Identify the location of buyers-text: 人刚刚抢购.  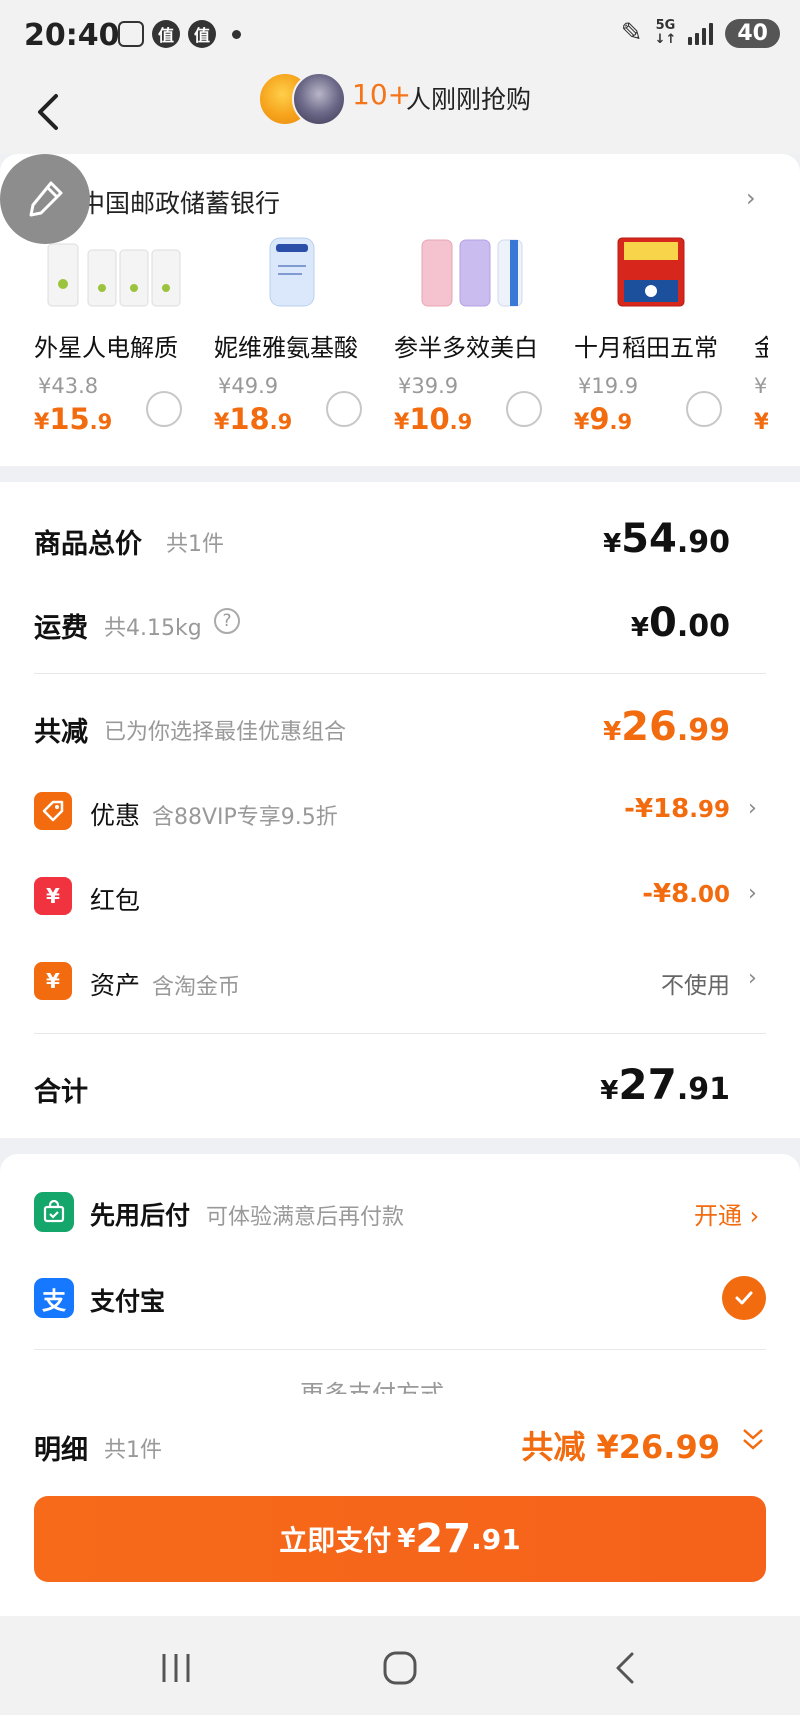
(469, 99).